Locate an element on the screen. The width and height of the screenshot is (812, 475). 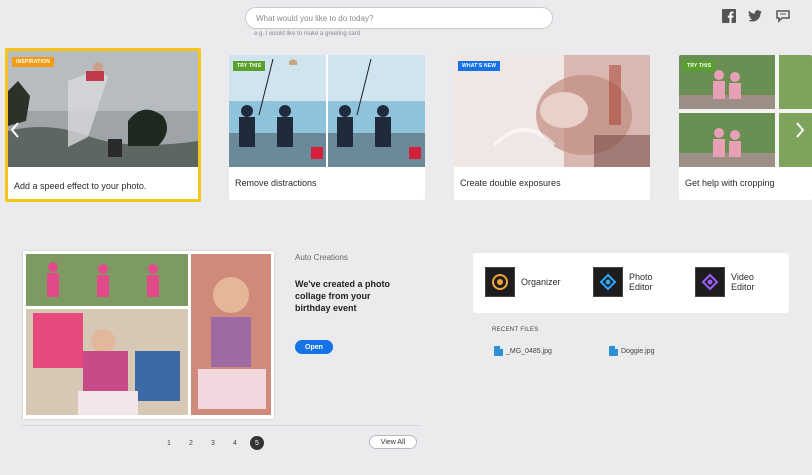
recent-files-heading: RECENT FILES is located at coordinates (515, 330).